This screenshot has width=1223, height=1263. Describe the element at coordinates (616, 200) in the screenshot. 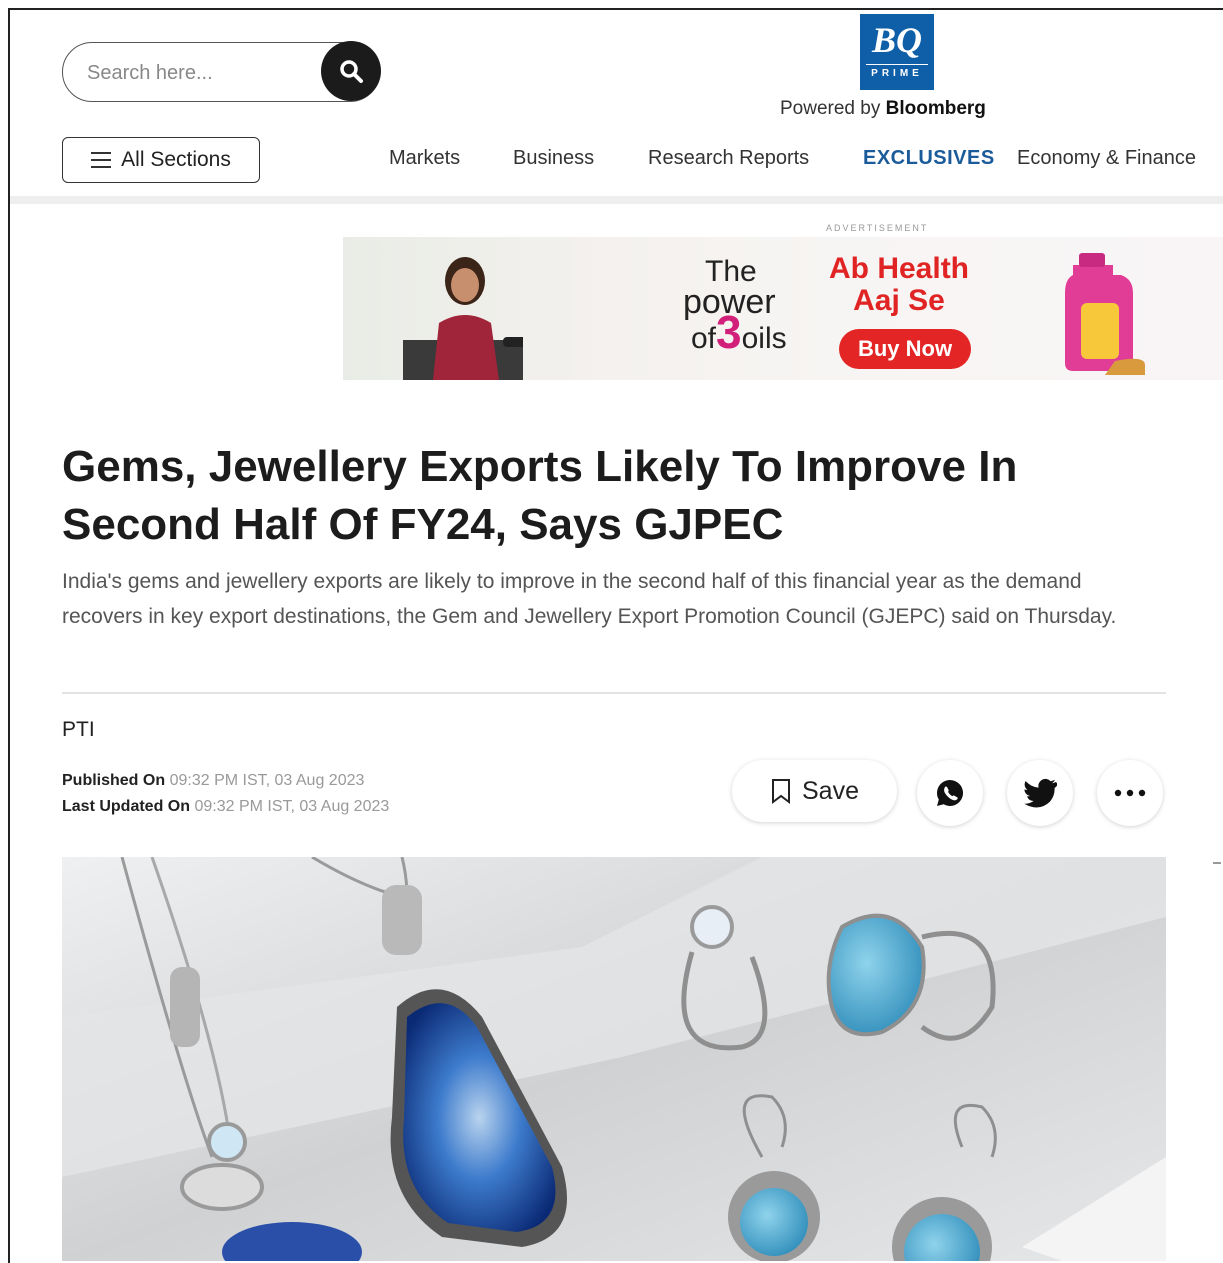

I see `header-divider` at that location.